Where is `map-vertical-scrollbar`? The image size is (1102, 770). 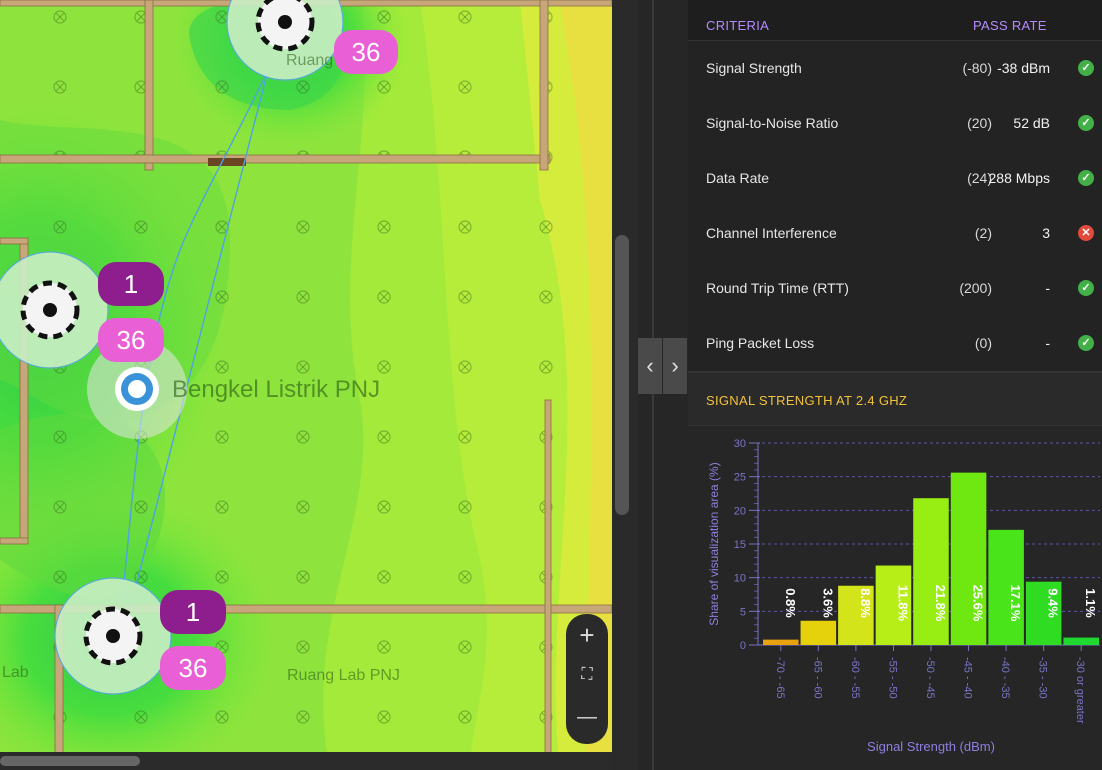
map-vertical-scrollbar is located at coordinates (625, 385).